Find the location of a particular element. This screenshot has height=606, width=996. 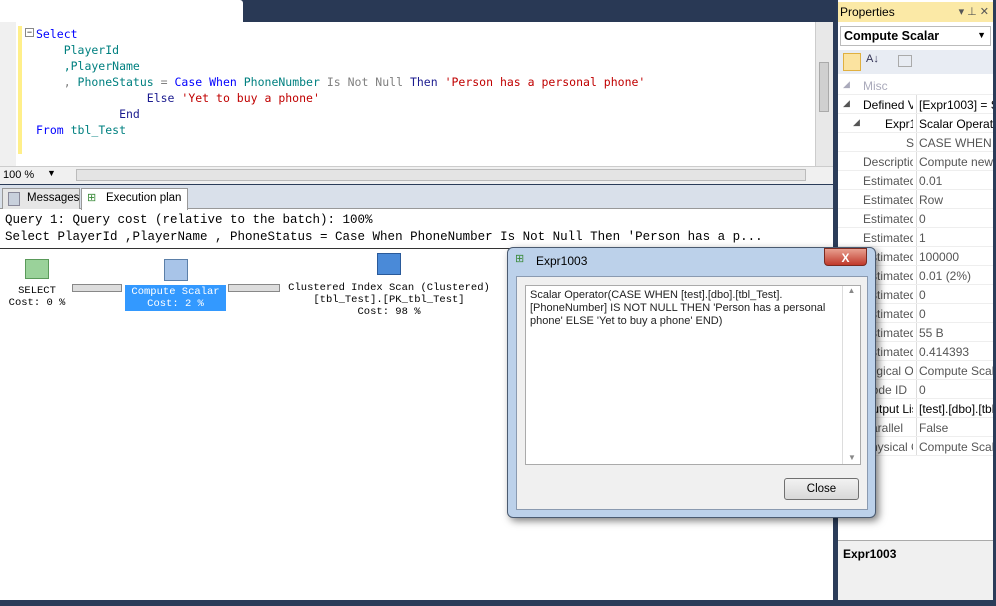

dialog-scrollbar: ▲ ▼ is located at coordinates (851, 375).